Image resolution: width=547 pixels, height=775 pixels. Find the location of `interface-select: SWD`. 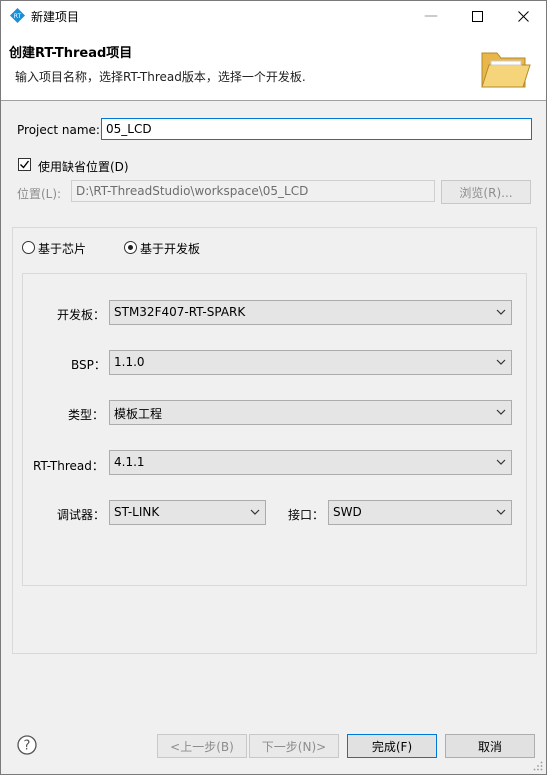

interface-select: SWD is located at coordinates (420, 512).